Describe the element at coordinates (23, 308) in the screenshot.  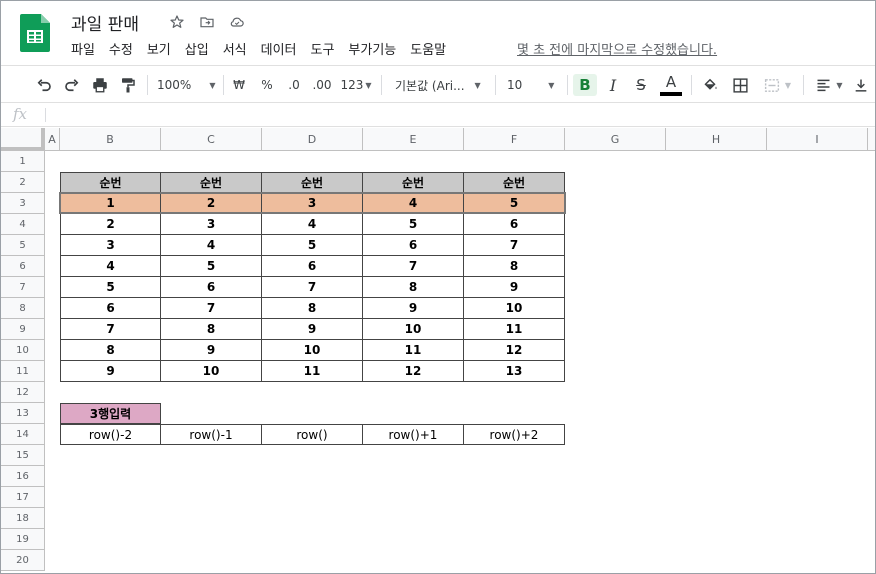
I see `row-header-8: 8` at that location.